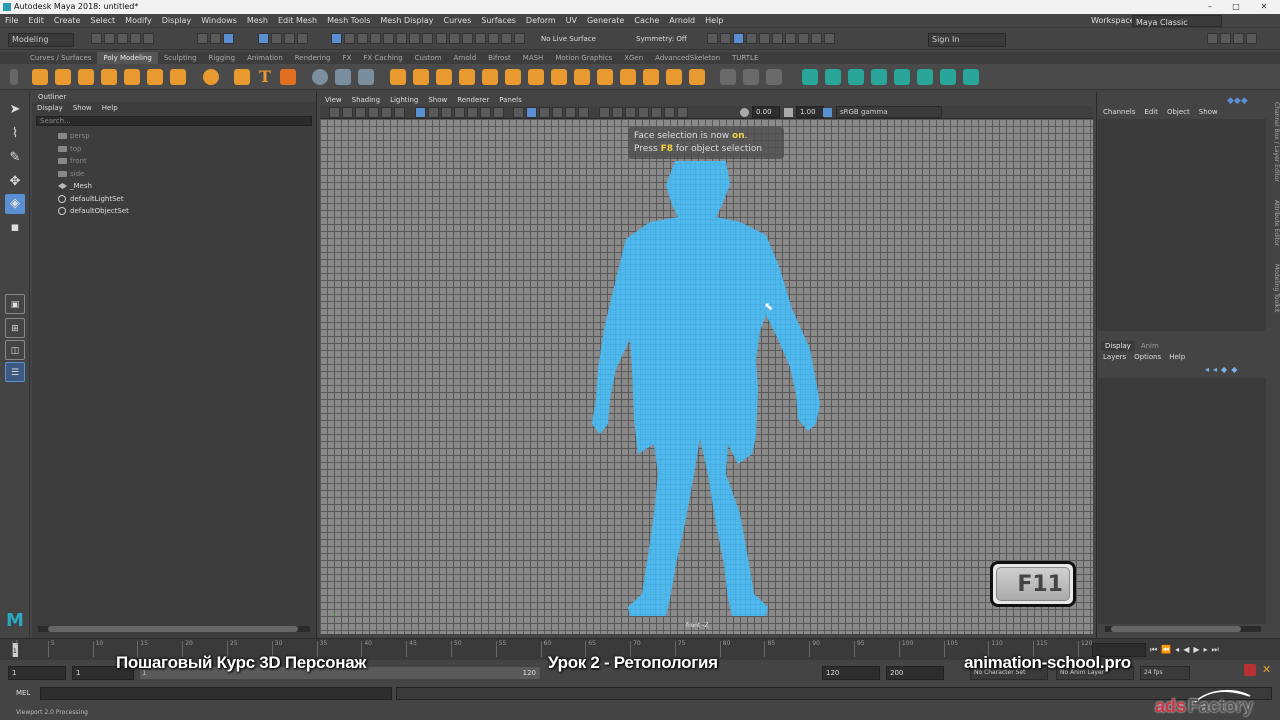 The height and width of the screenshot is (720, 1280). Describe the element at coordinates (1177, 21) in the screenshot. I see `workspace-dropdown: Maya Classic` at that location.